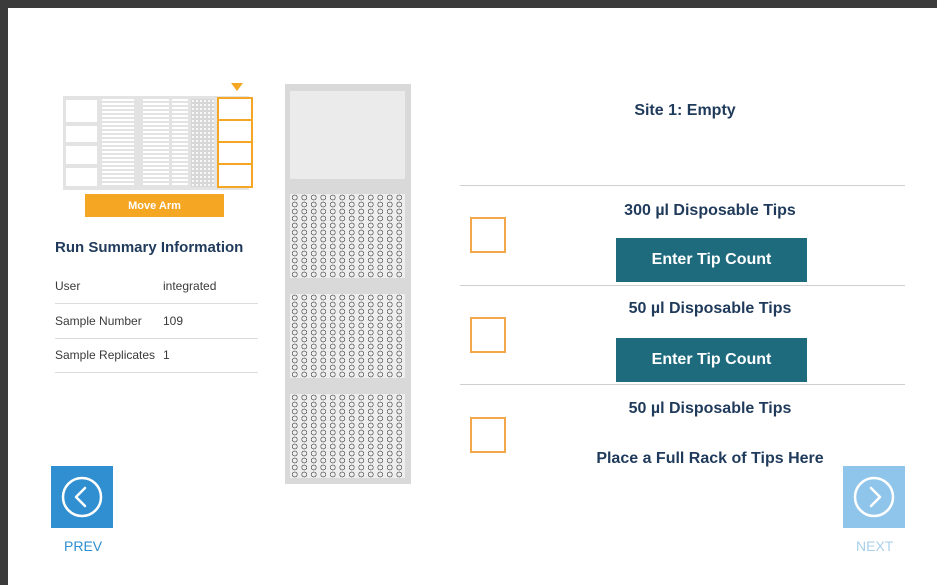 The image size is (937, 585). What do you see at coordinates (237, 87) in the screenshot?
I see `triangle-down-icon` at bounding box center [237, 87].